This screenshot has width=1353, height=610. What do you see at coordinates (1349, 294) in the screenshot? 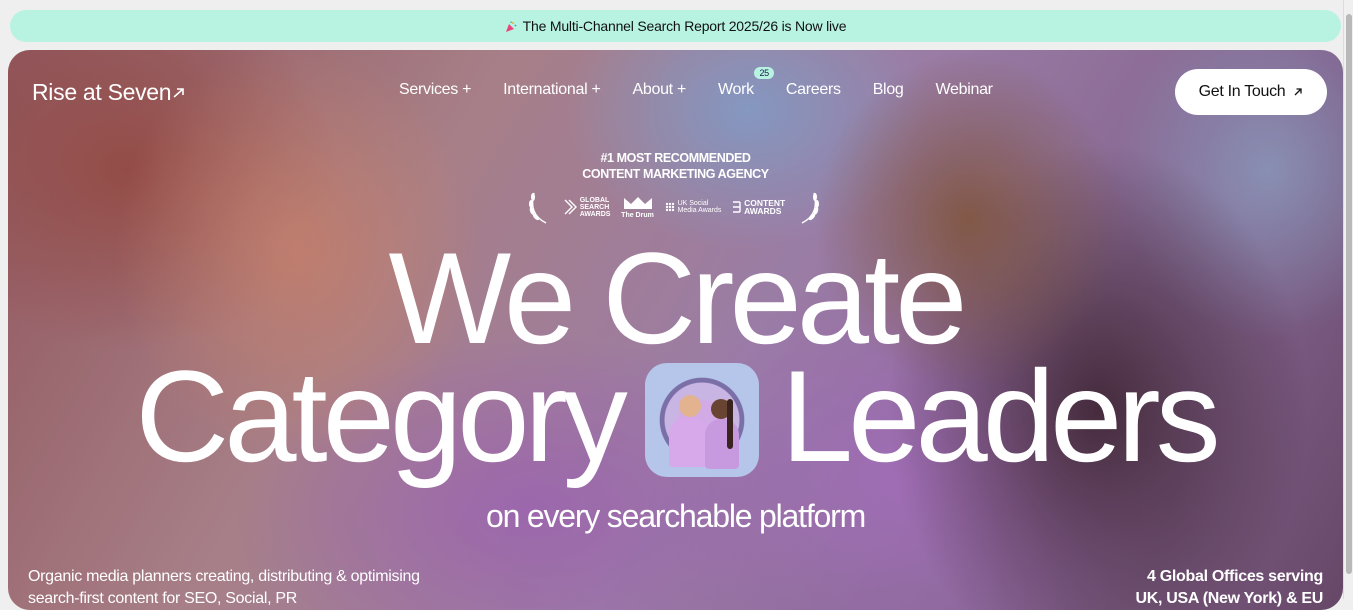
I see `scrollbar-thumb` at bounding box center [1349, 294].